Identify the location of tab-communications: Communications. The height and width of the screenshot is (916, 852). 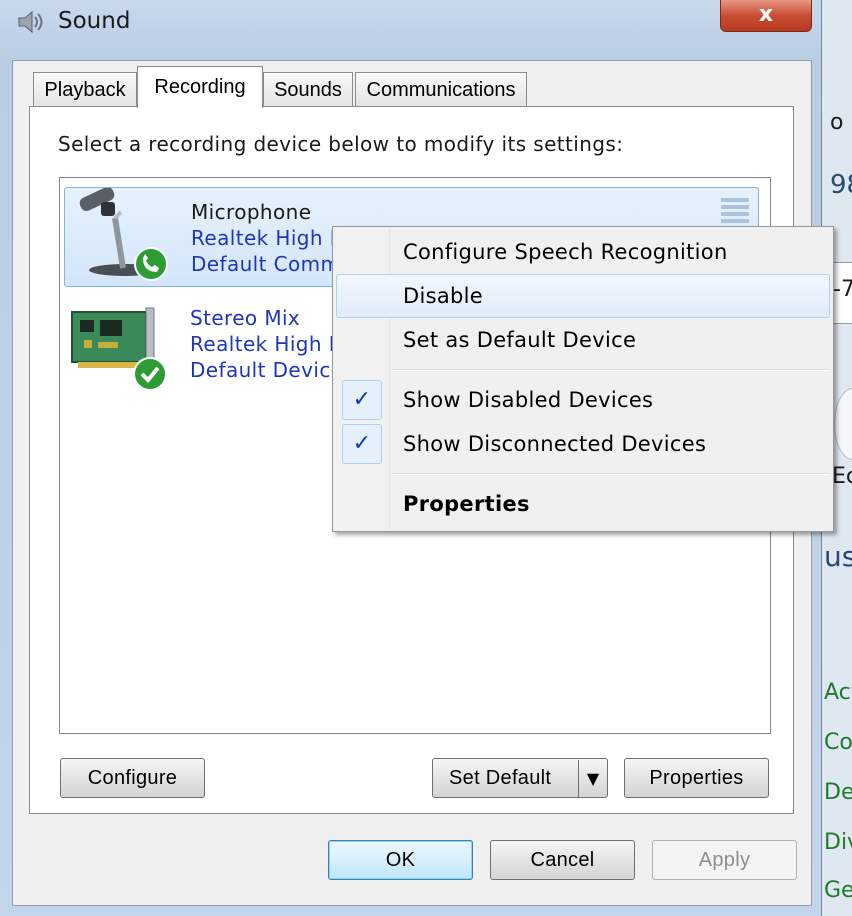
(441, 89).